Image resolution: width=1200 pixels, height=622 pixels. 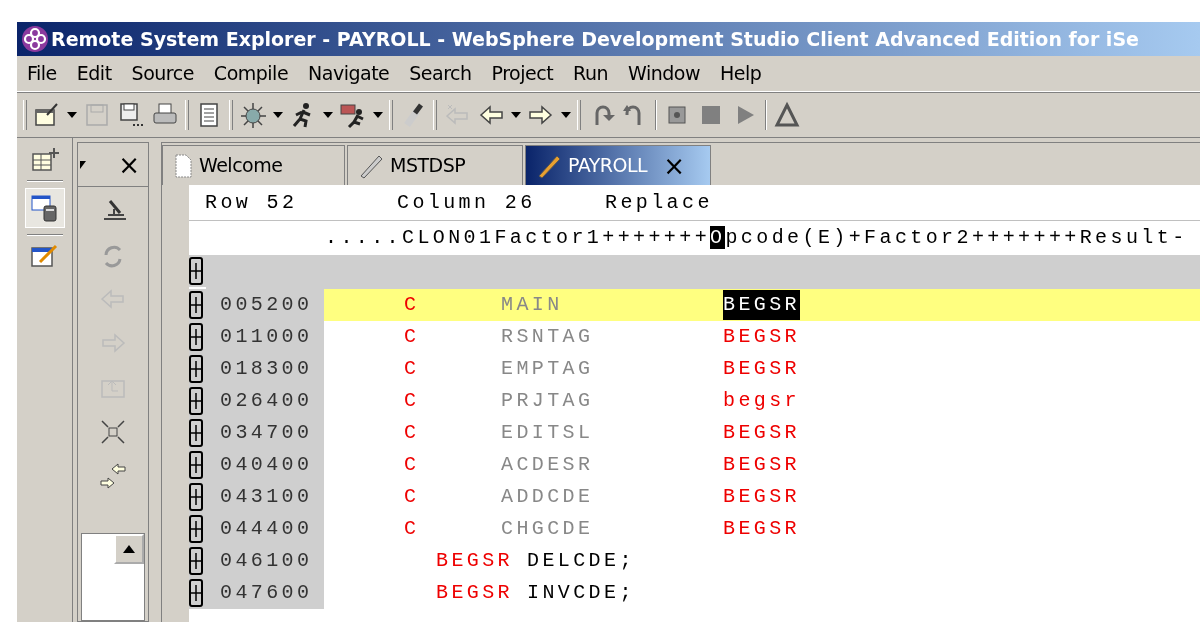 I want to click on sequence-number: 040400, so click(x=265, y=465).